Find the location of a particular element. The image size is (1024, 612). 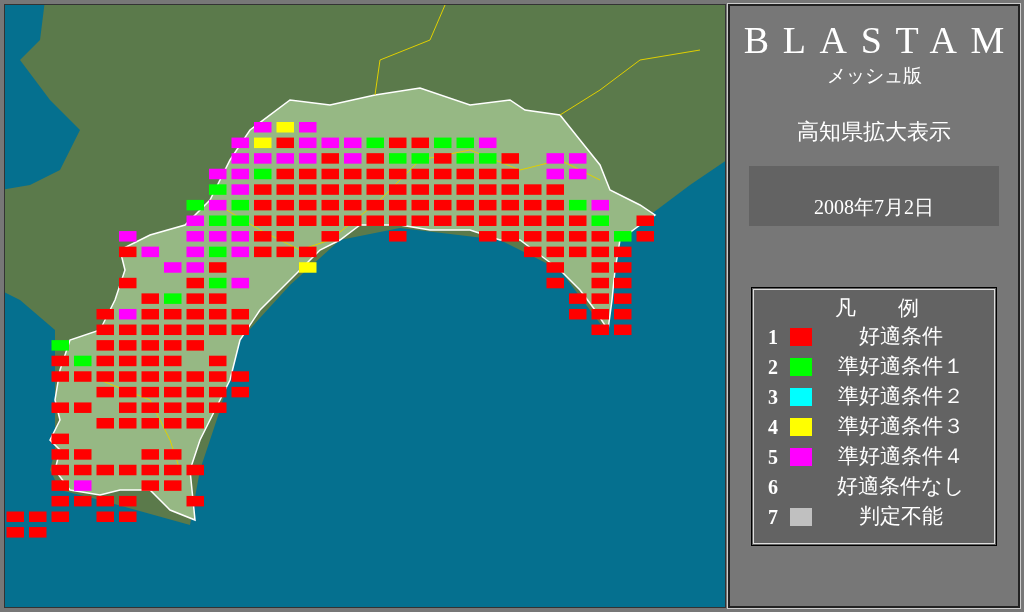

legend-label: 準好適条件２ is located at coordinates (901, 397).